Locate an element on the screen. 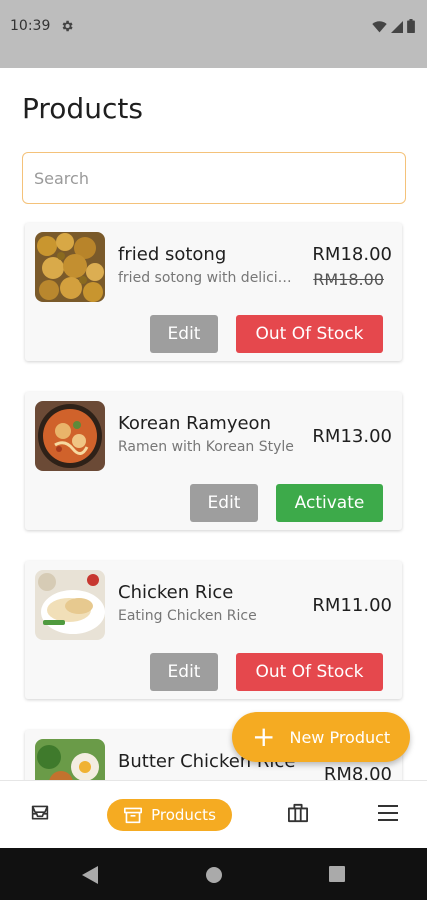 The image size is (427, 900). new-product-button: + New Product is located at coordinates (321, 737).